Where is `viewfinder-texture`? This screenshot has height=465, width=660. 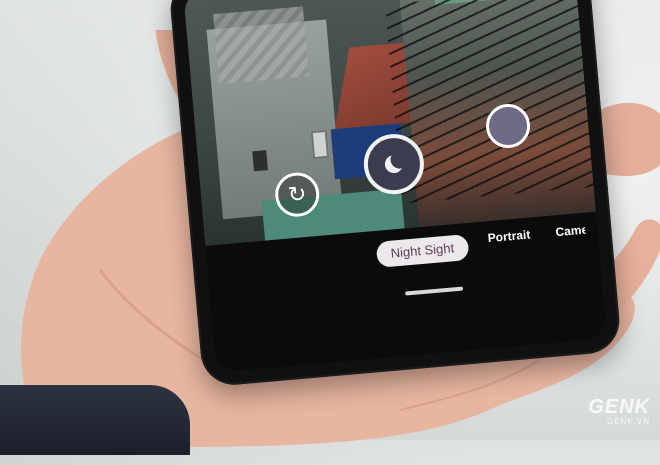 viewfinder-texture is located at coordinates (261, 45).